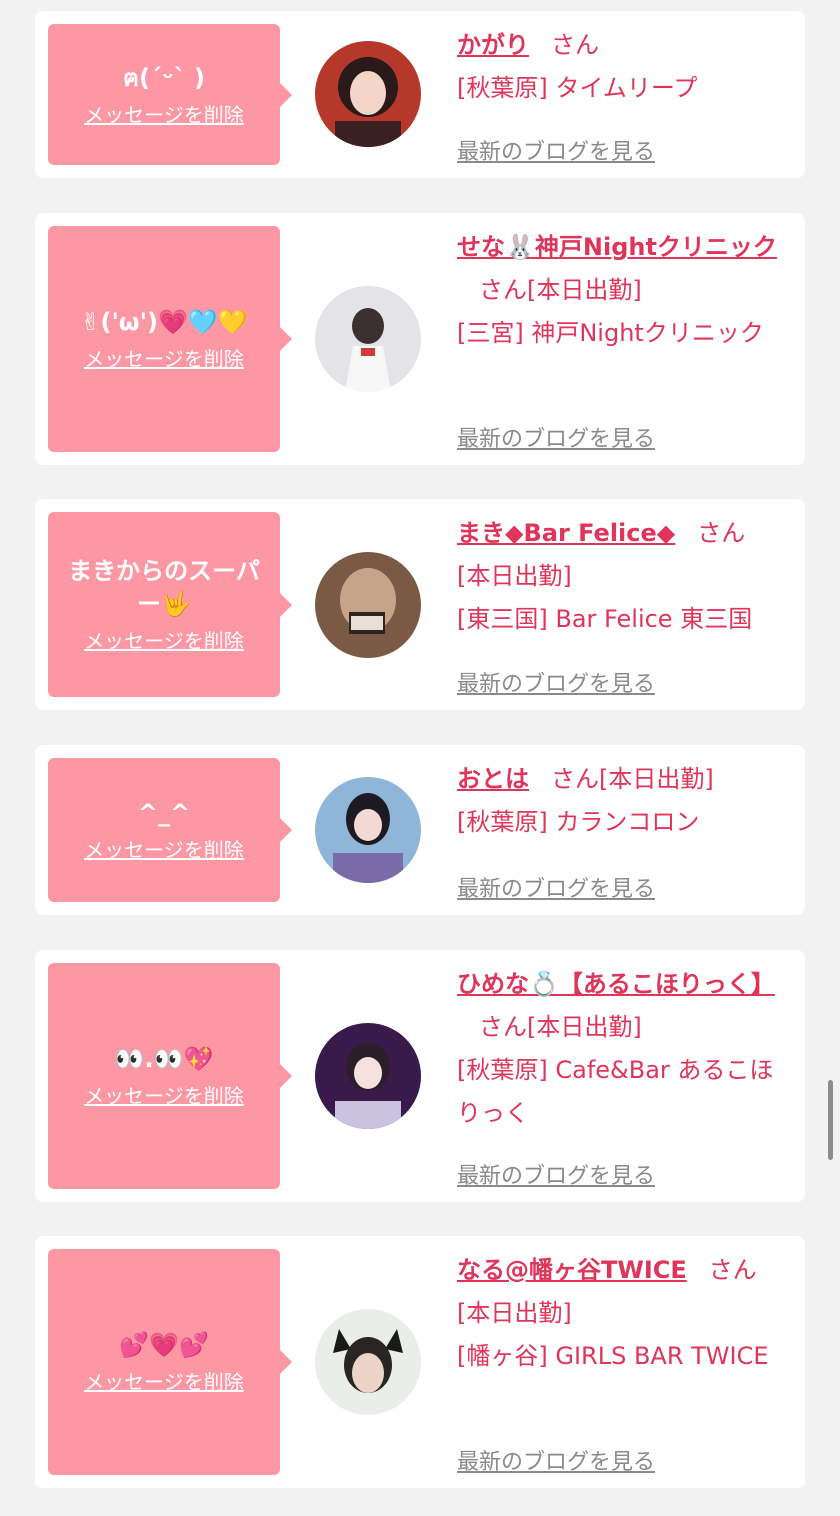 This screenshot has height=1516, width=840. I want to click on message-bubble: 👀.👀💖 メッセージを削除, so click(170, 1076).